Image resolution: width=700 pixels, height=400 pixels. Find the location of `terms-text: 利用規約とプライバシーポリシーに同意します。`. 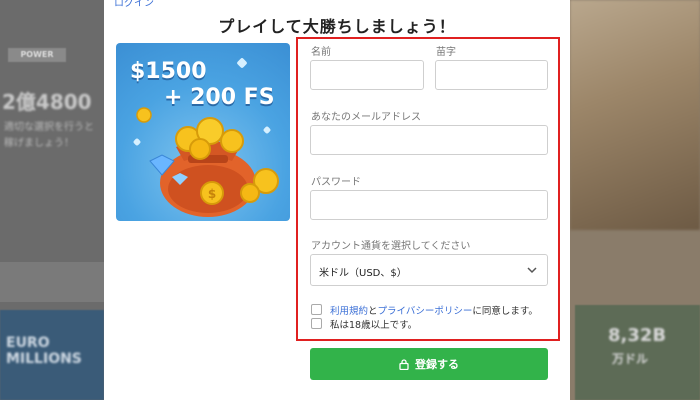

terms-text: 利用規約とプライバシーポリシーに同意します。 is located at coordinates (434, 311).